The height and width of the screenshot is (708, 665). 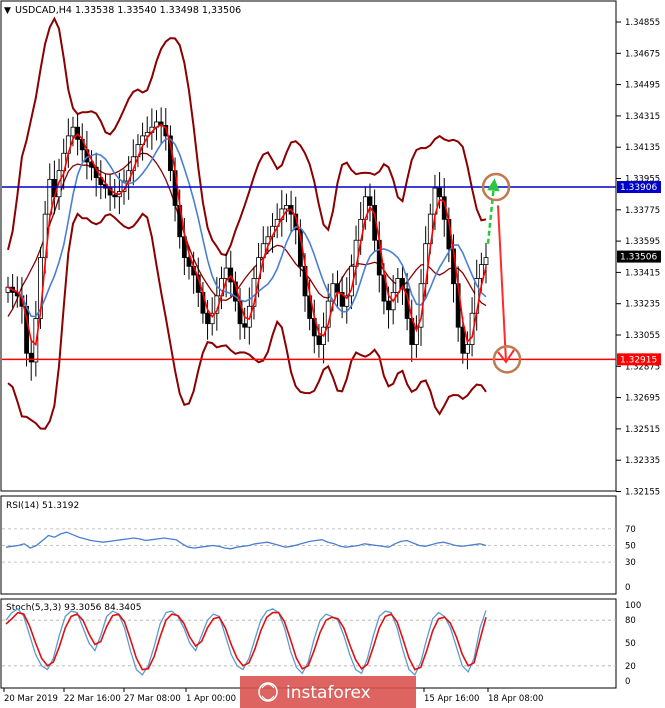 What do you see at coordinates (630, 644) in the screenshot?
I see `stoch-tick-label: 50` at bounding box center [630, 644].